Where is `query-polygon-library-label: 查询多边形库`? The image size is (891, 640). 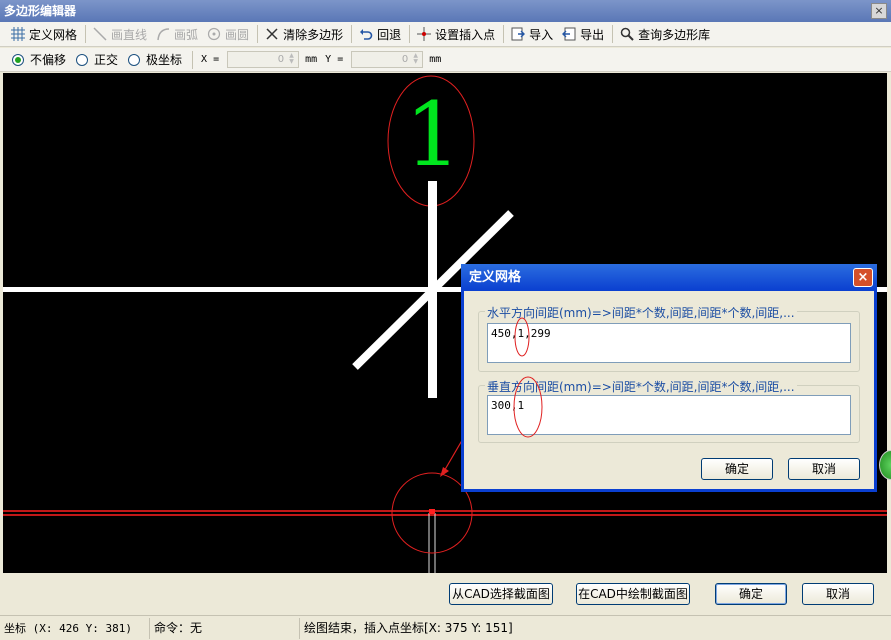
query-polygon-library-label: 查询多边形库 is located at coordinates (674, 34).